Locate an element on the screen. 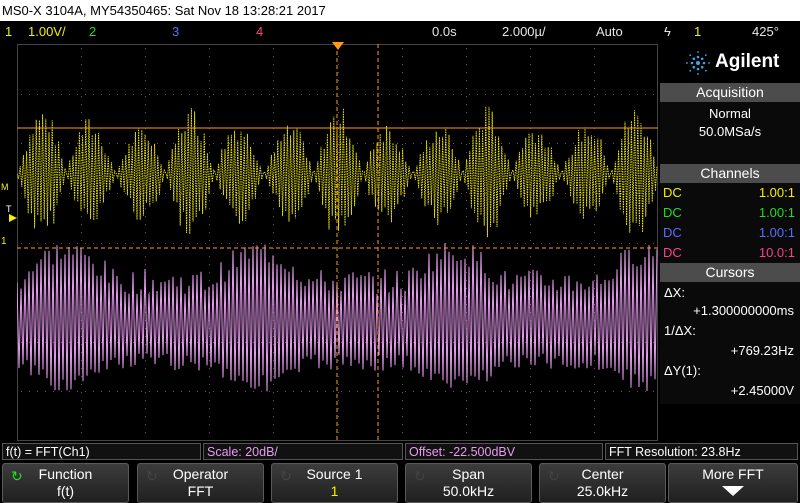  ch4-coupling: DC is located at coordinates (672, 252).